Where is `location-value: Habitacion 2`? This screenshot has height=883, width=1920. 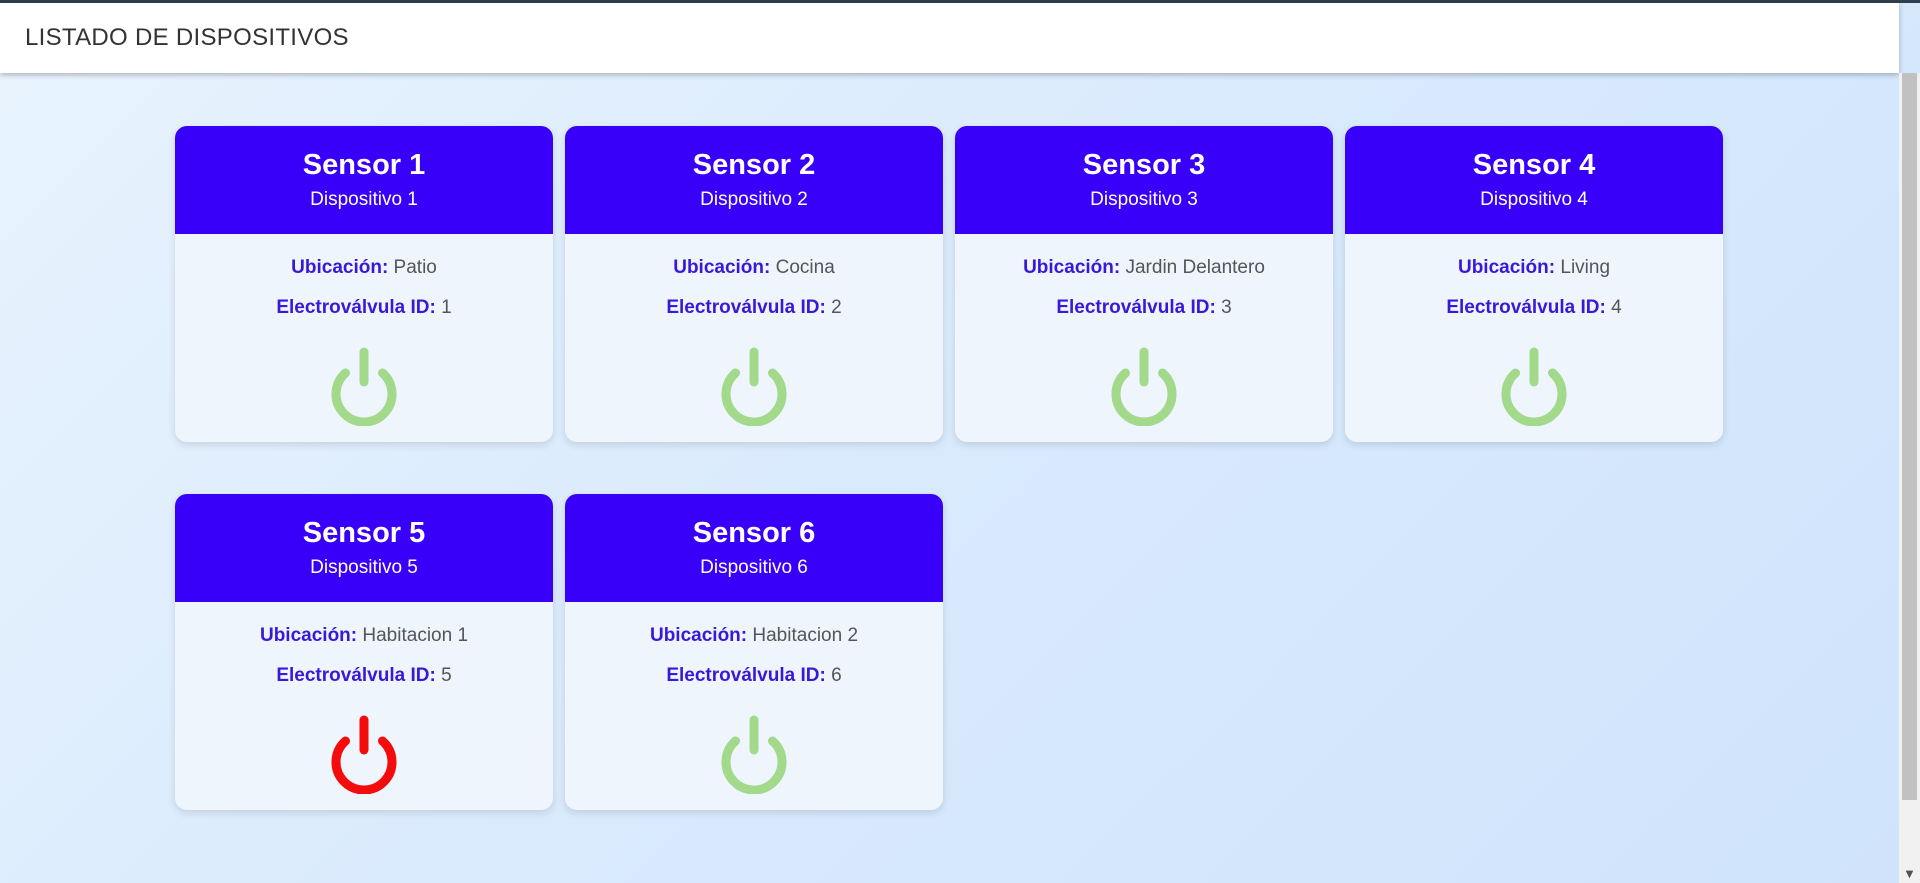 location-value: Habitacion 2 is located at coordinates (805, 635).